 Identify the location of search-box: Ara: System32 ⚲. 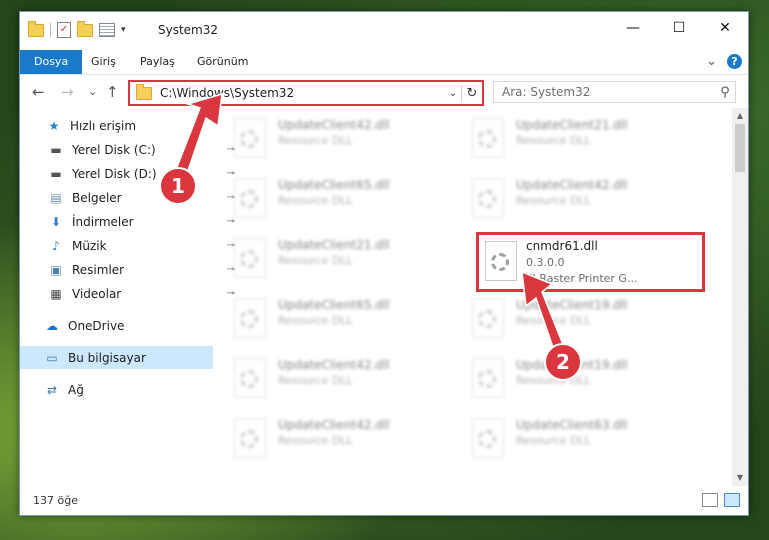
(614, 92).